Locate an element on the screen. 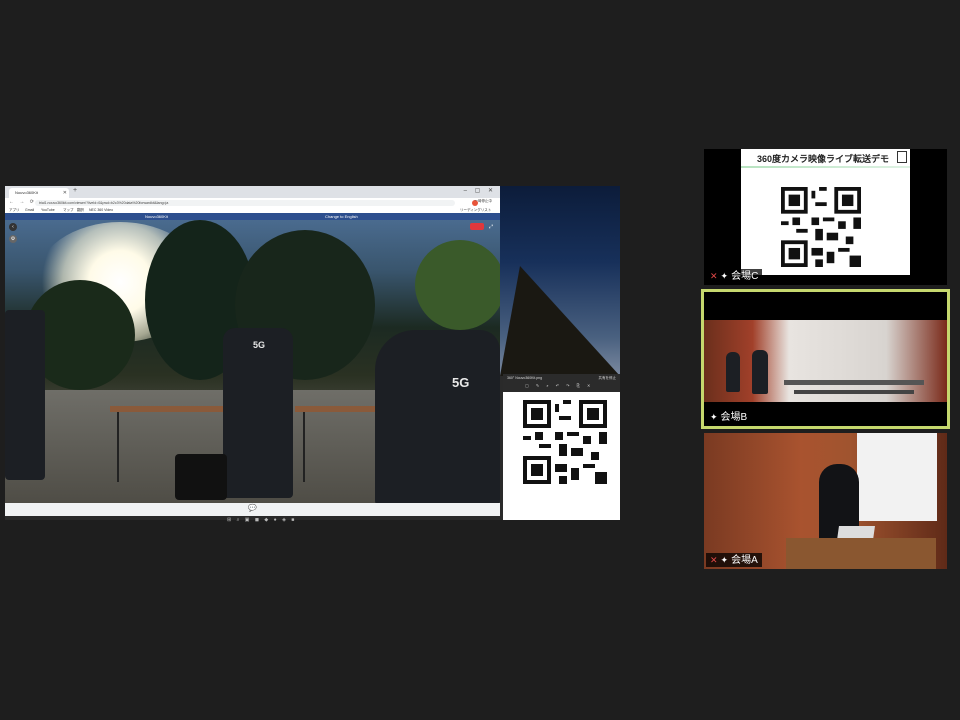  tree is located at coordinates (457, 285).